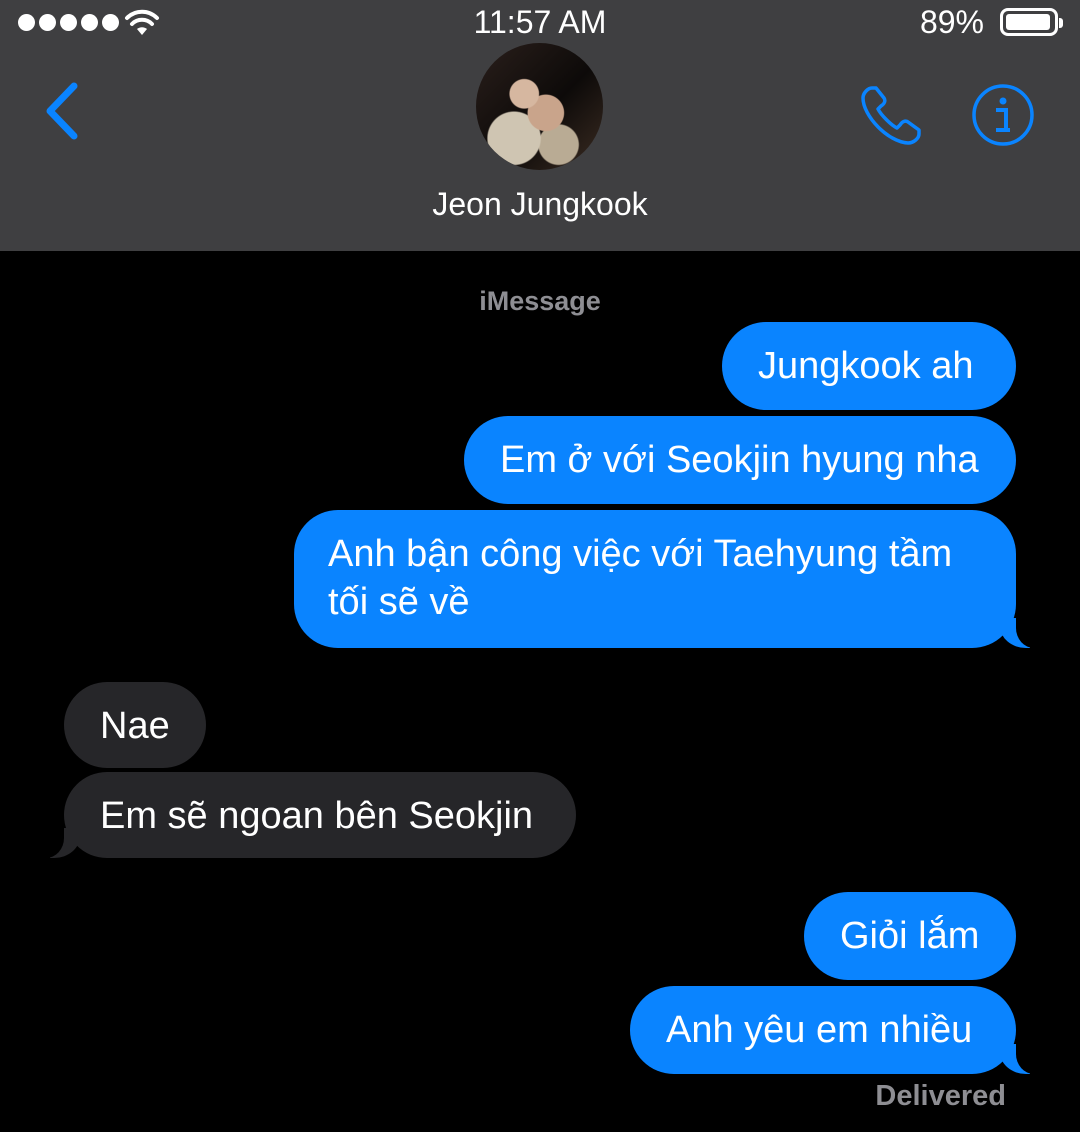 The image size is (1080, 1132). Describe the element at coordinates (317, 816) in the screenshot. I see `message-text: Em sẽ ngoan bên Seokjin` at that location.